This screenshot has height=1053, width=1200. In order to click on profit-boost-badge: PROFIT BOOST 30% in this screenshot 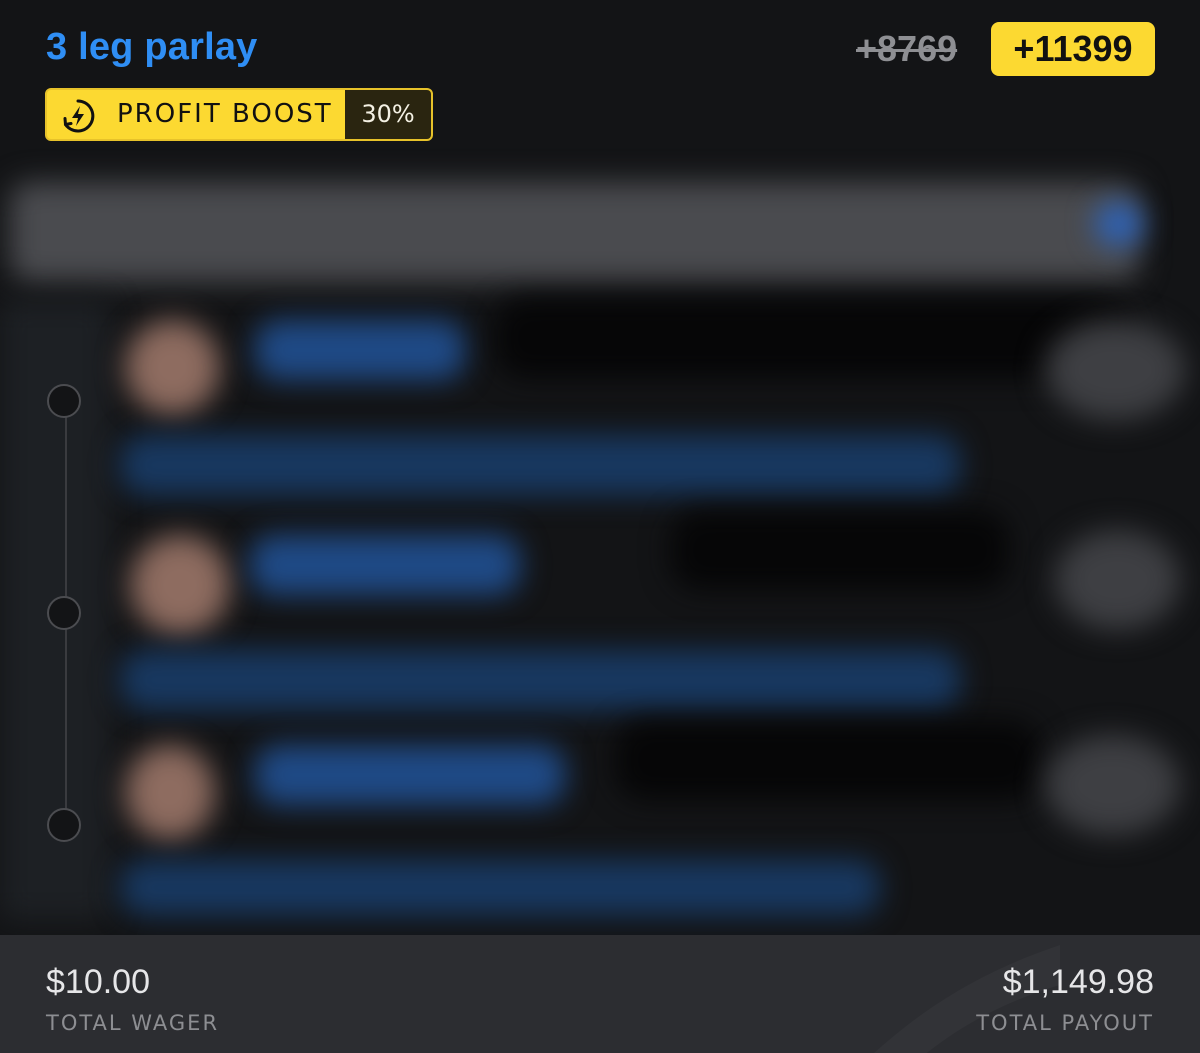, I will do `click(239, 114)`.